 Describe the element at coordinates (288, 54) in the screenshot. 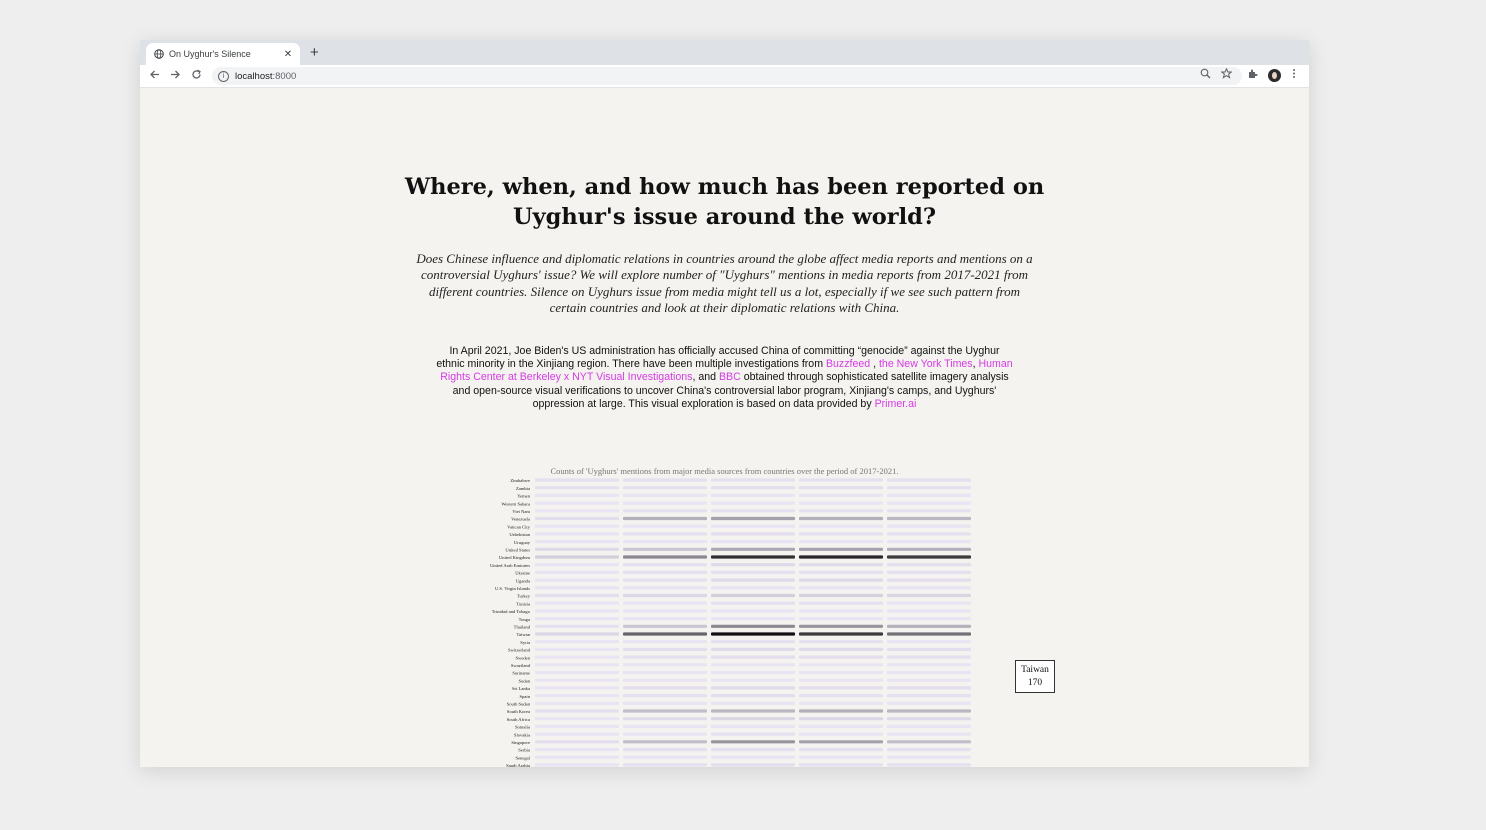

I see `close-tab-icon: ✕` at that location.